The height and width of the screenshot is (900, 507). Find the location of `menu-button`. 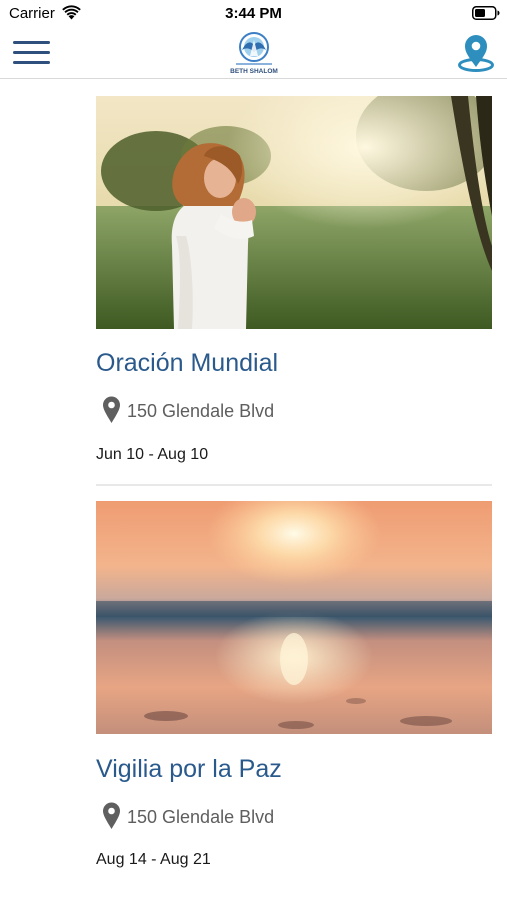

menu-button is located at coordinates (32, 53).